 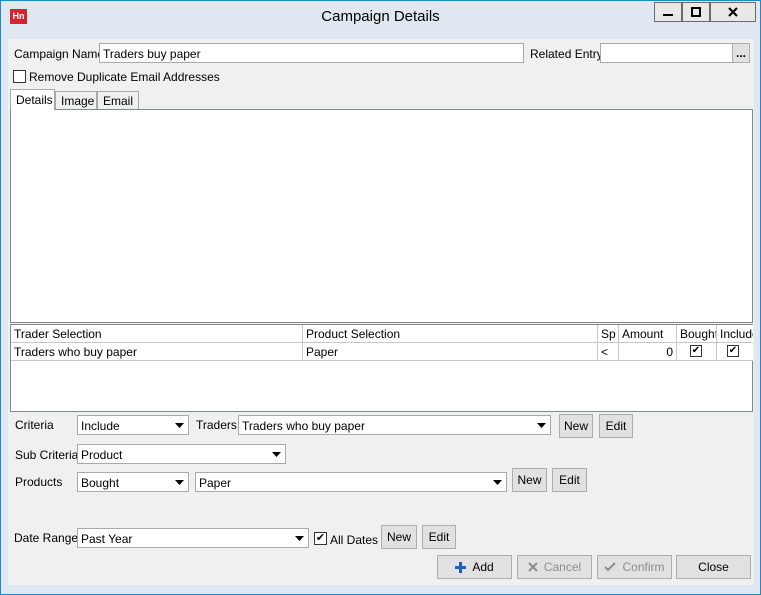 What do you see at coordinates (320, 538) in the screenshot?
I see `all-dates-checkbox: ✔` at bounding box center [320, 538].